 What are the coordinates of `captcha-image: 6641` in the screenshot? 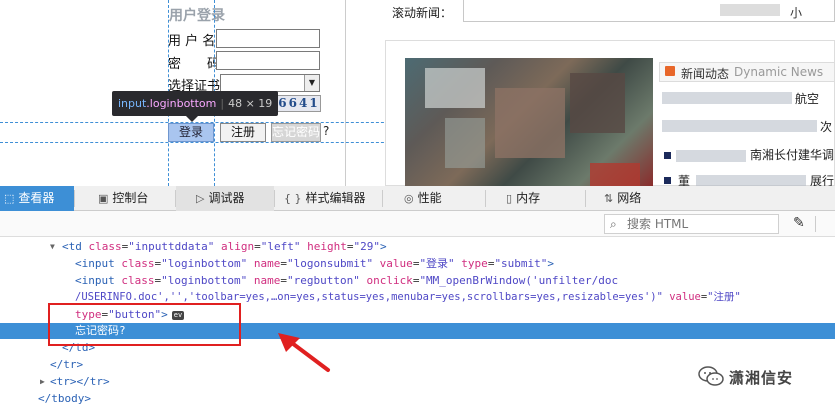 It's located at (299, 103).